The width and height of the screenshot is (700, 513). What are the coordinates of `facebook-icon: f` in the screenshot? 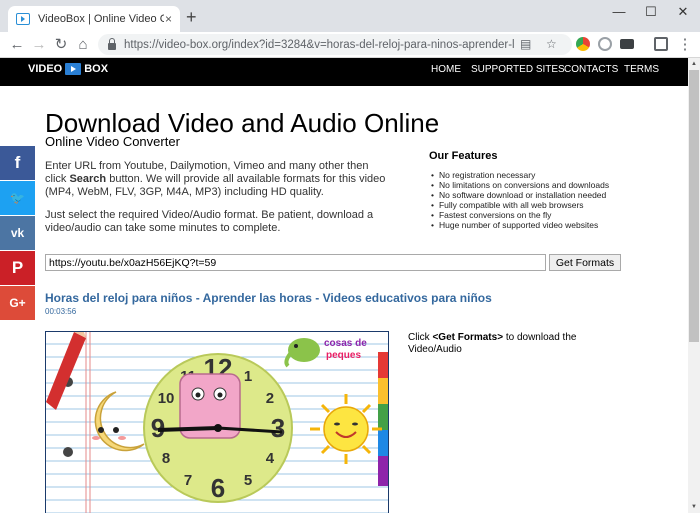 It's located at (17, 163).